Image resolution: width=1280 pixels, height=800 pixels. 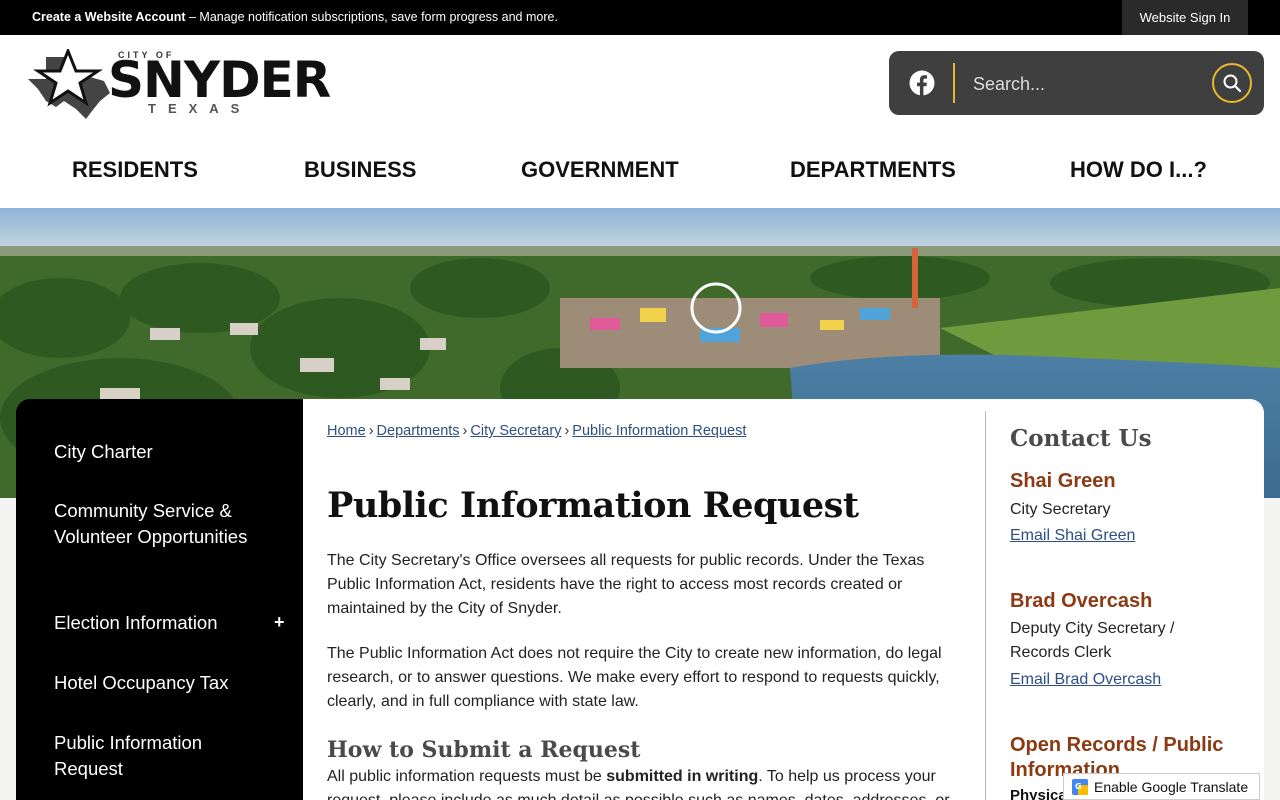 I want to click on contact-name: Shai Green, so click(x=1063, y=481).